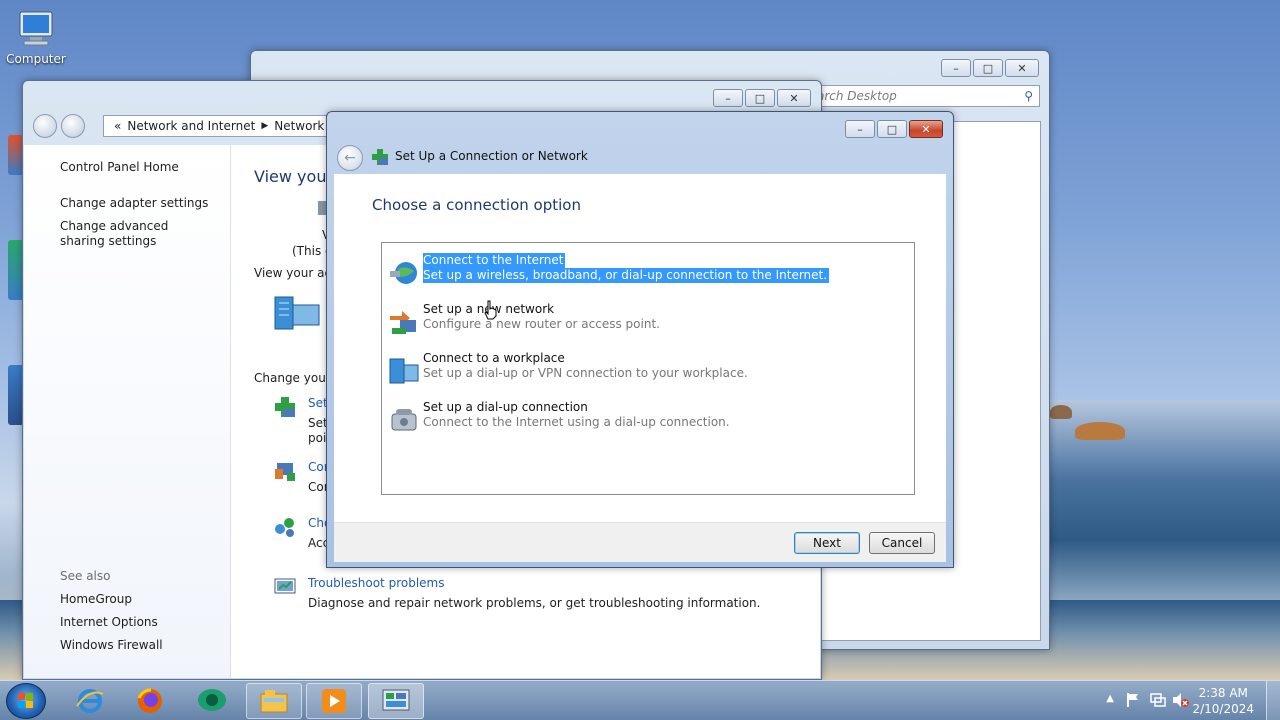 The width and height of the screenshot is (1280, 720). I want to click on option-desc: Configure a new router or access point., so click(541, 324).